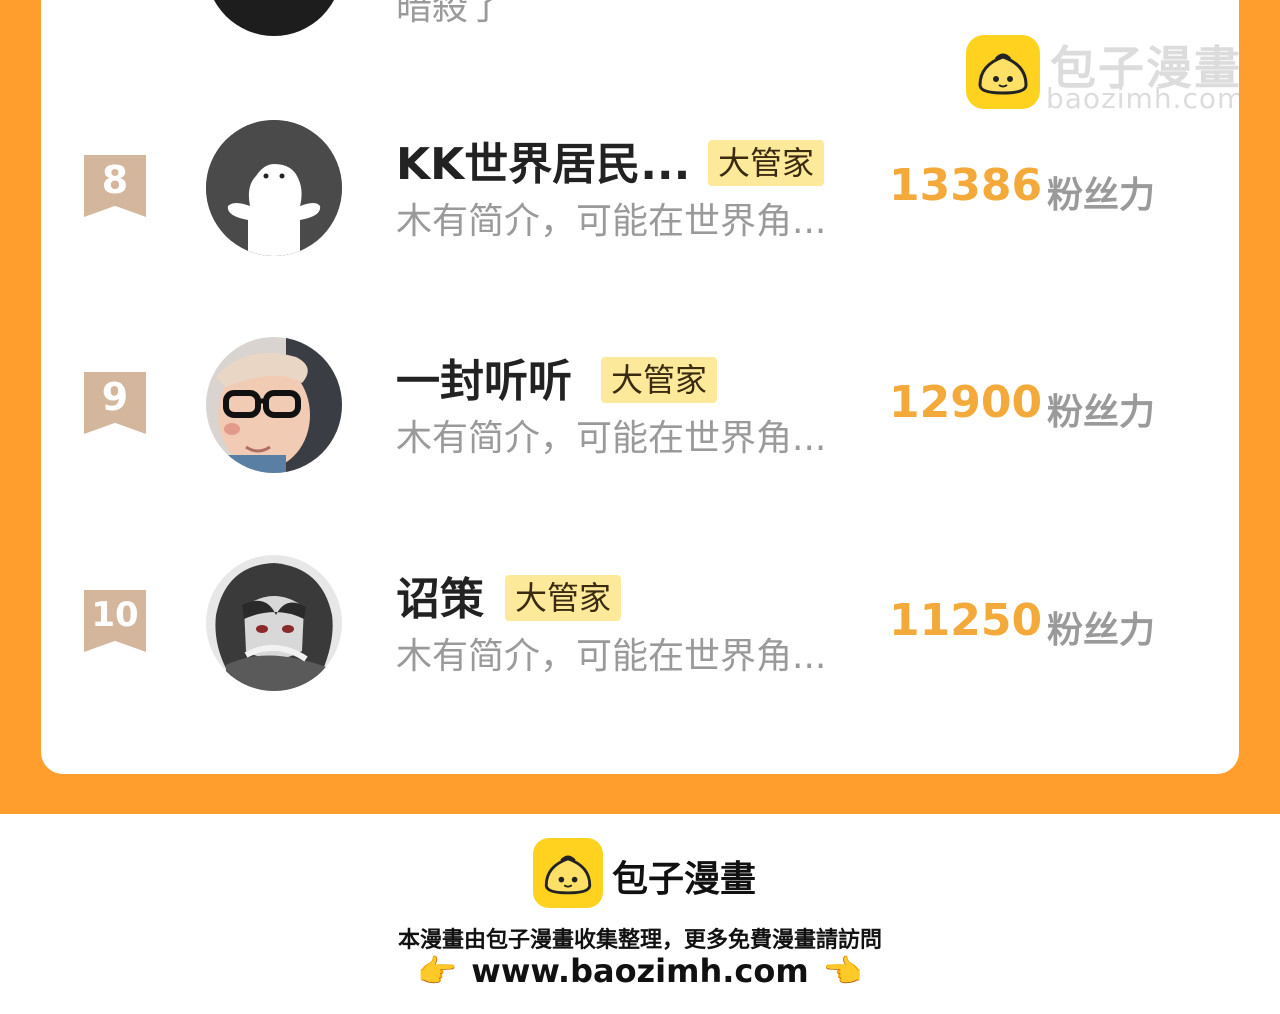 The height and width of the screenshot is (1014, 1280). Describe the element at coordinates (640, 625) in the screenshot. I see `list-item: 10 诏策 大管家 木有简介，可能在世界角... 11250 粉丝力` at that location.